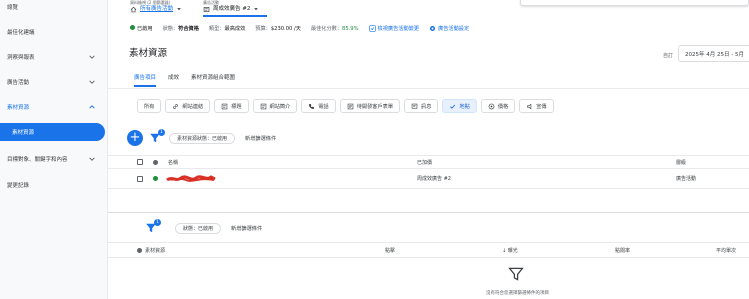 Image resolution: width=749 pixels, height=299 pixels. Describe the element at coordinates (424, 162) in the screenshot. I see `col-header-campaign: 已加價` at that location.